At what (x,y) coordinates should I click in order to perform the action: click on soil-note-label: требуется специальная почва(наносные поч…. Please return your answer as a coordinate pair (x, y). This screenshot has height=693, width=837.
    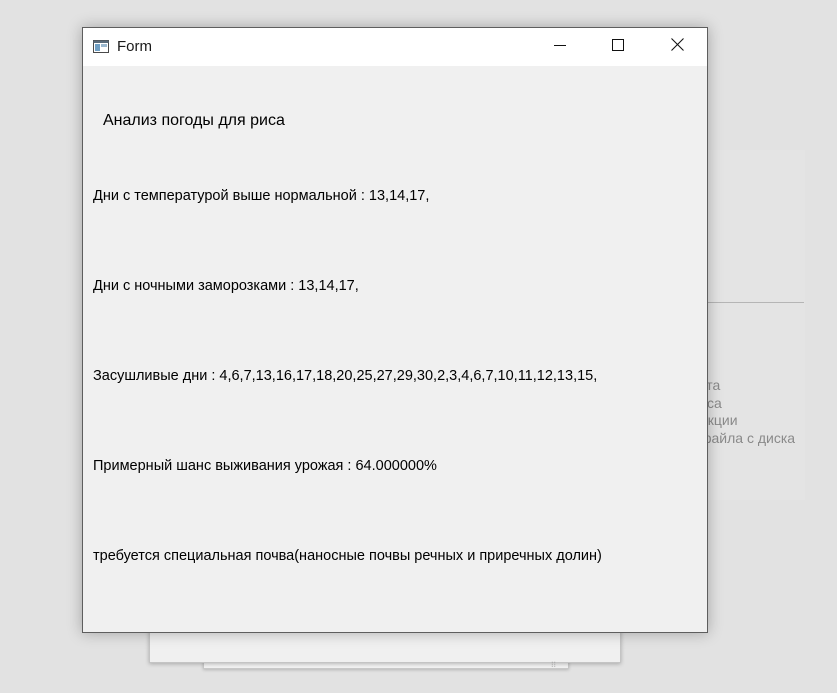
    Looking at the image, I should click on (347, 556).